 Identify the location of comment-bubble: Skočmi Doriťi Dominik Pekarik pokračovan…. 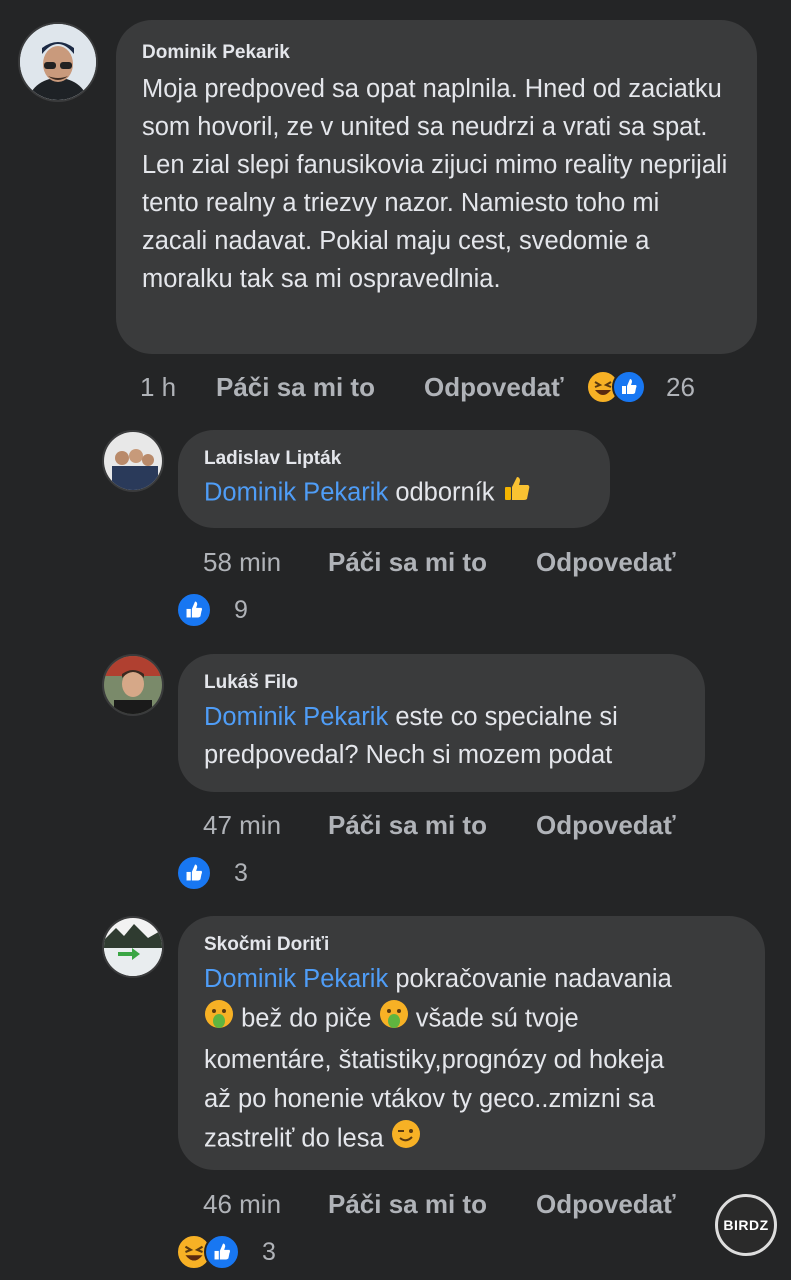
(471, 1043).